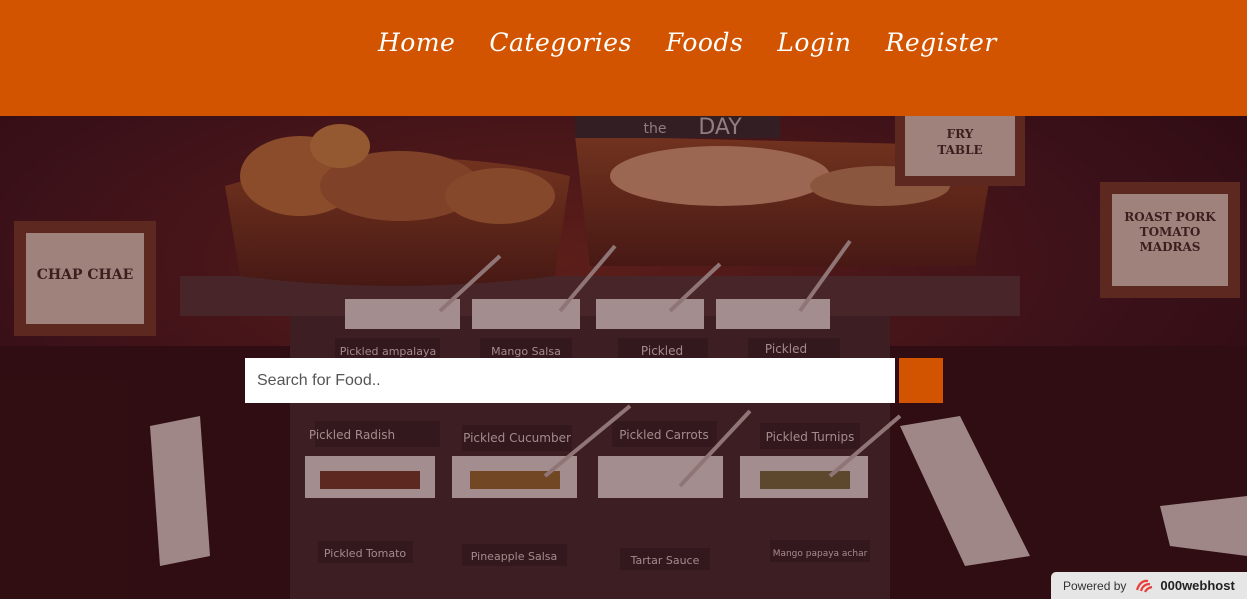  I want to click on powered-by-badge: Powered by 000webhost, so click(1149, 585).